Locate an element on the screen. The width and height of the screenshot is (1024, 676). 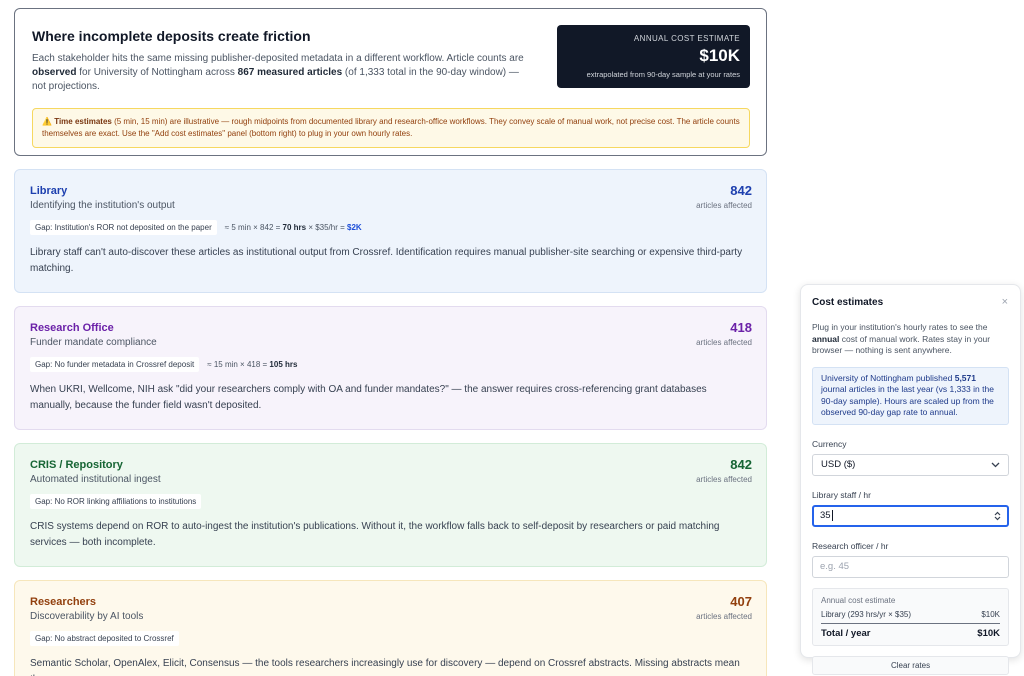
stakeholder-title: Research Office is located at coordinates (72, 328).